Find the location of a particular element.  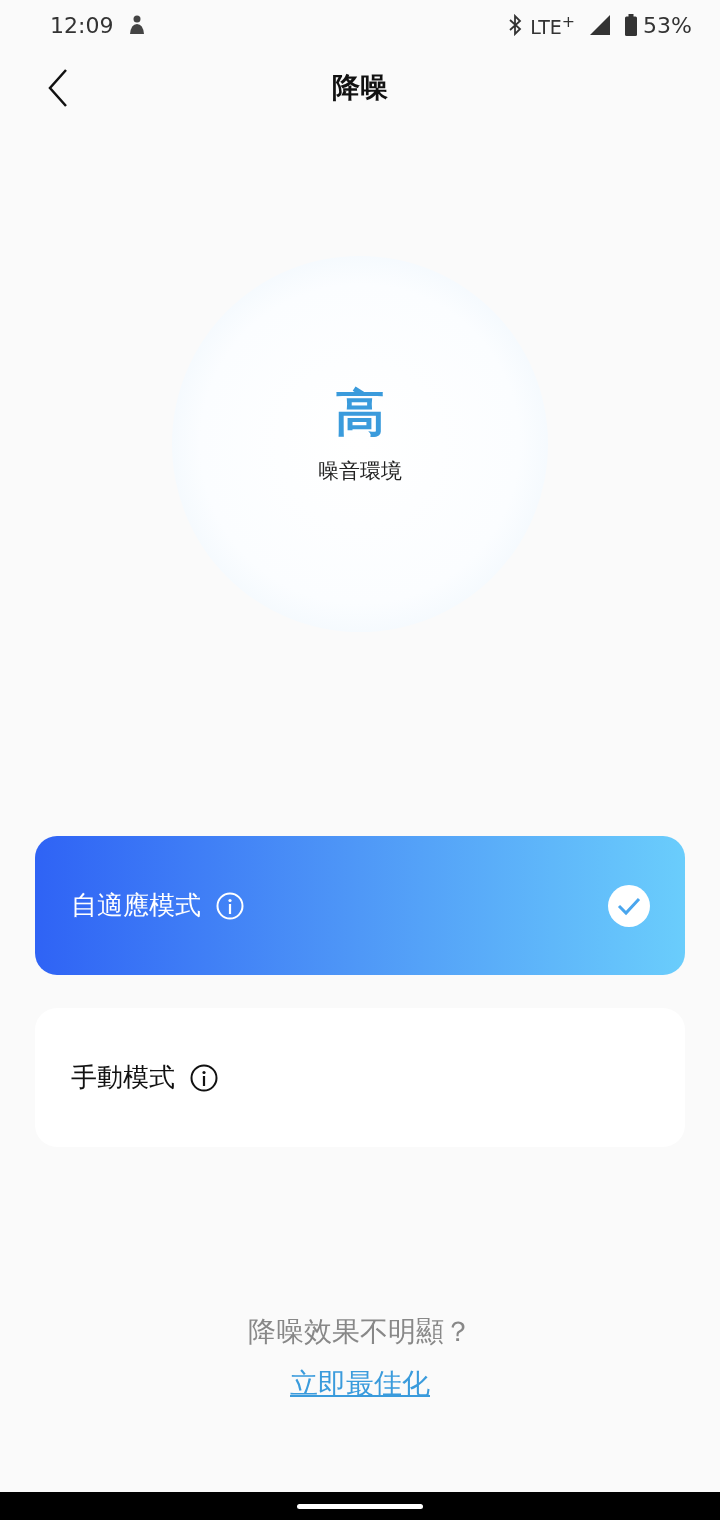

bluetooth-icon is located at coordinates (515, 25).